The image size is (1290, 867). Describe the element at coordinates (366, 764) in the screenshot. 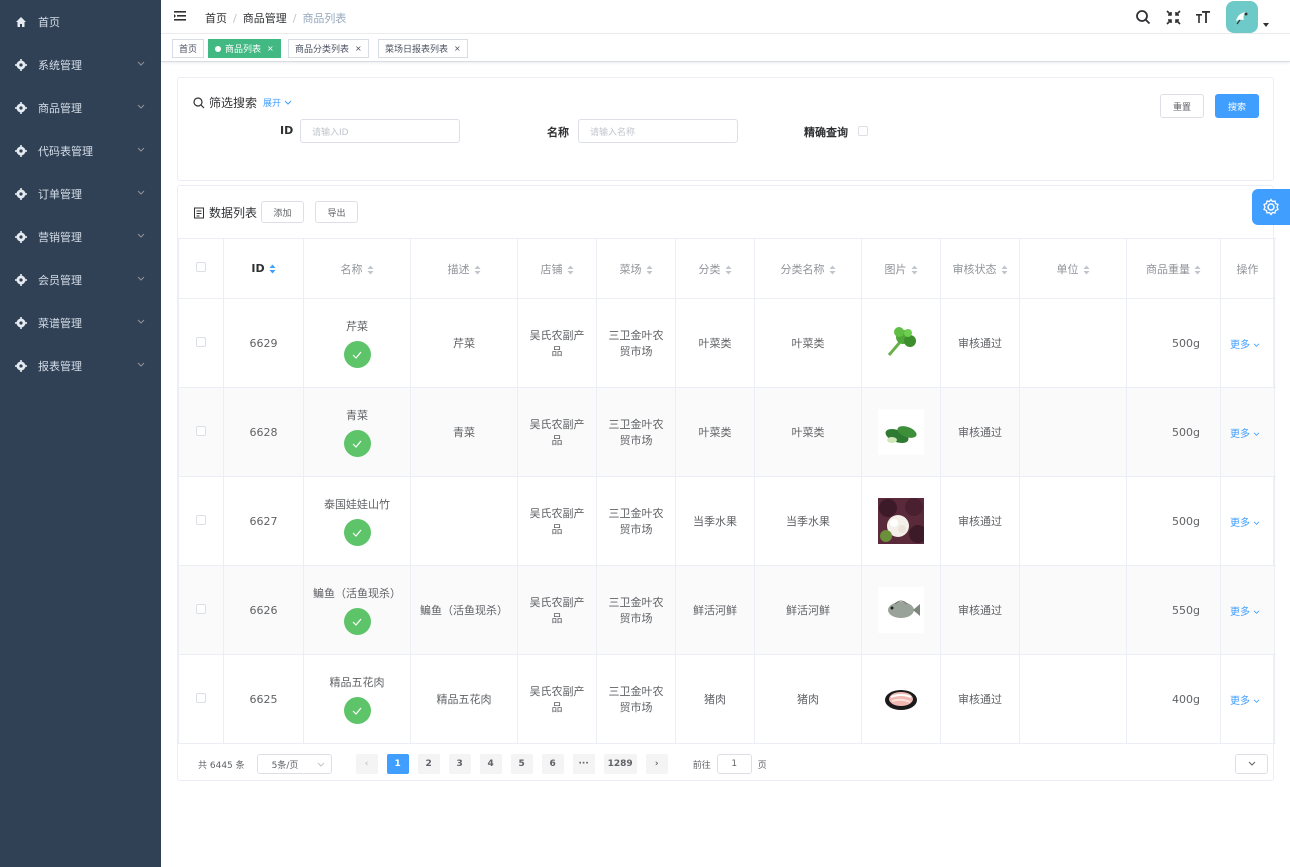

I see `prev-page-button: ‹` at that location.